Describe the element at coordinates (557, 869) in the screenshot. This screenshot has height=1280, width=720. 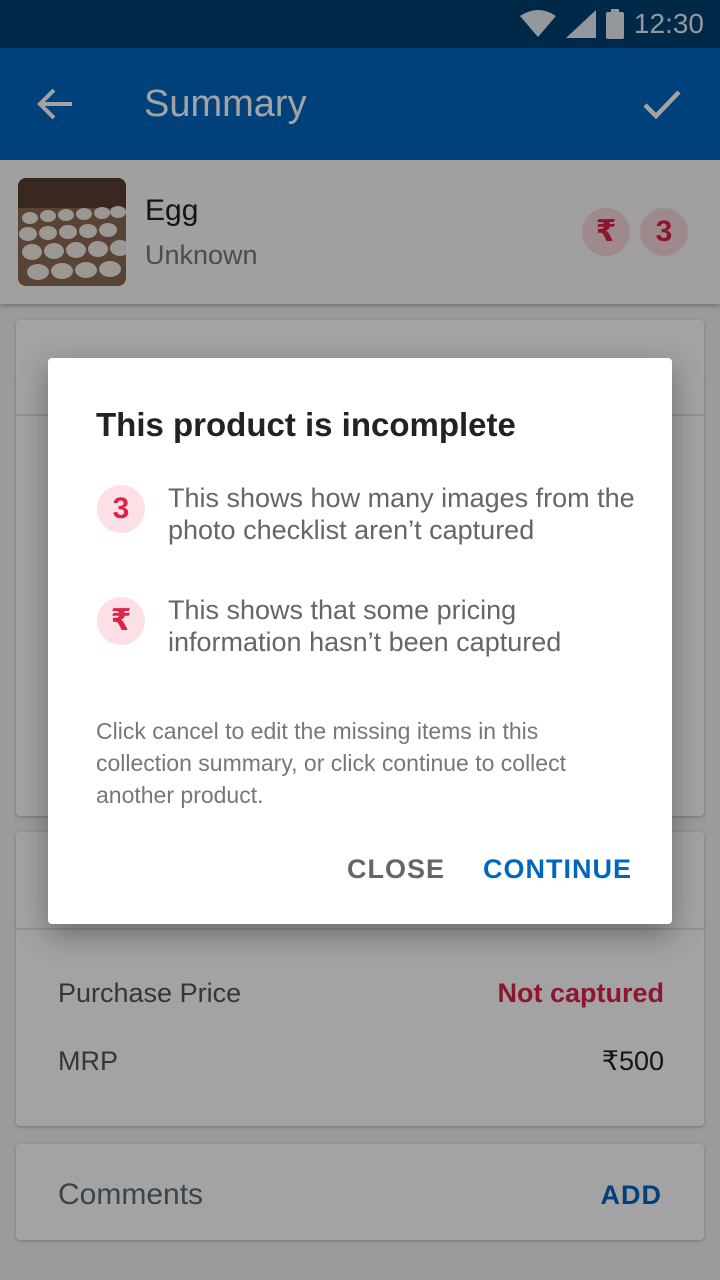
I see `continue-button: CONTINUE` at that location.